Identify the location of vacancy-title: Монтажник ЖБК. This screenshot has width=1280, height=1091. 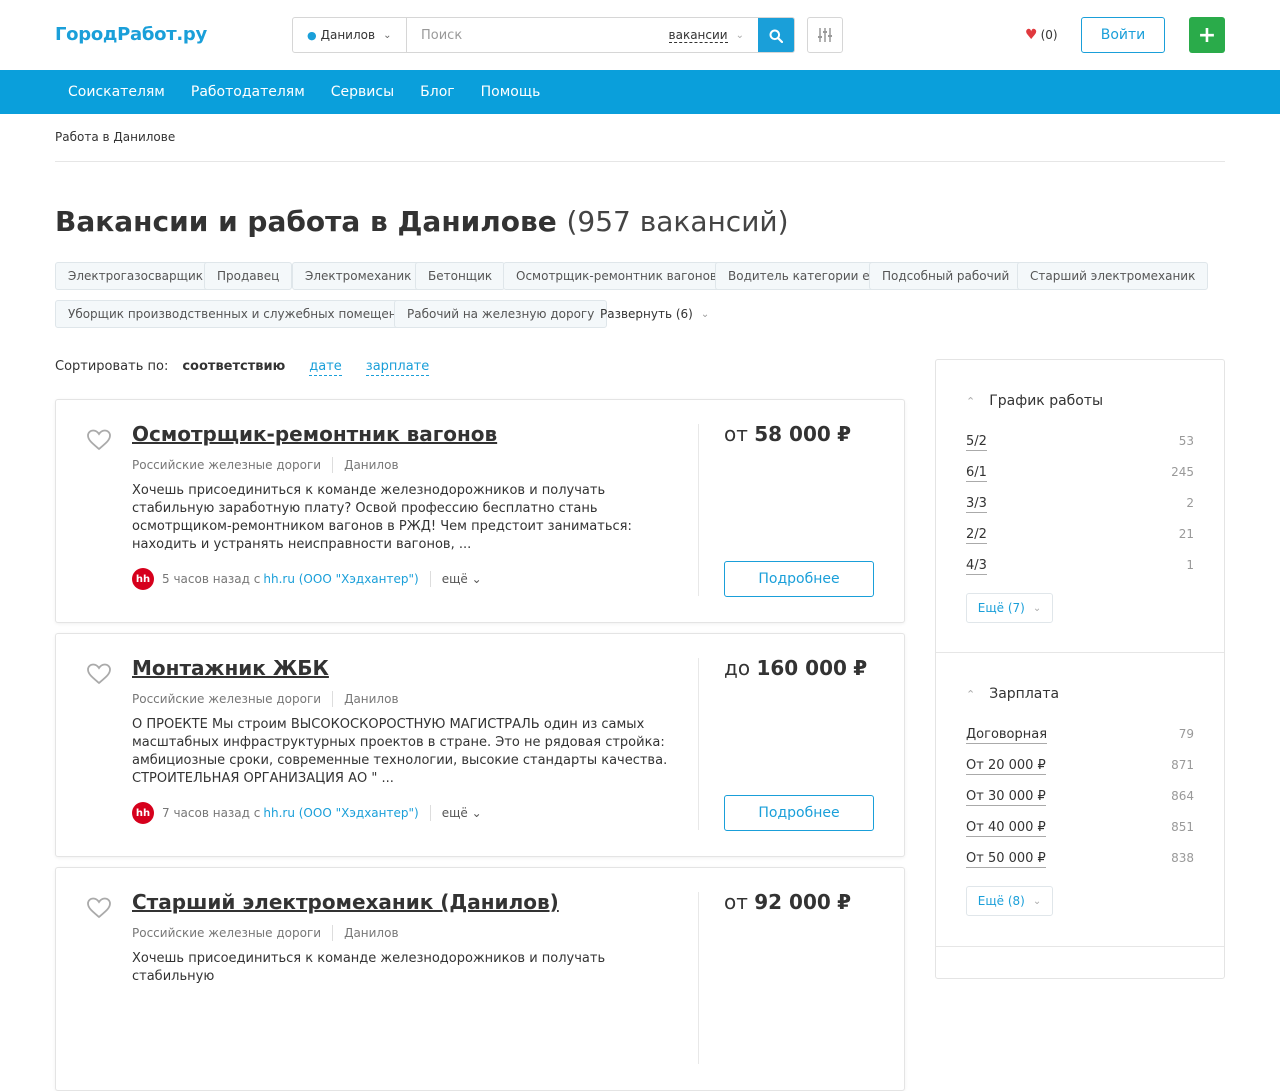
(230, 668).